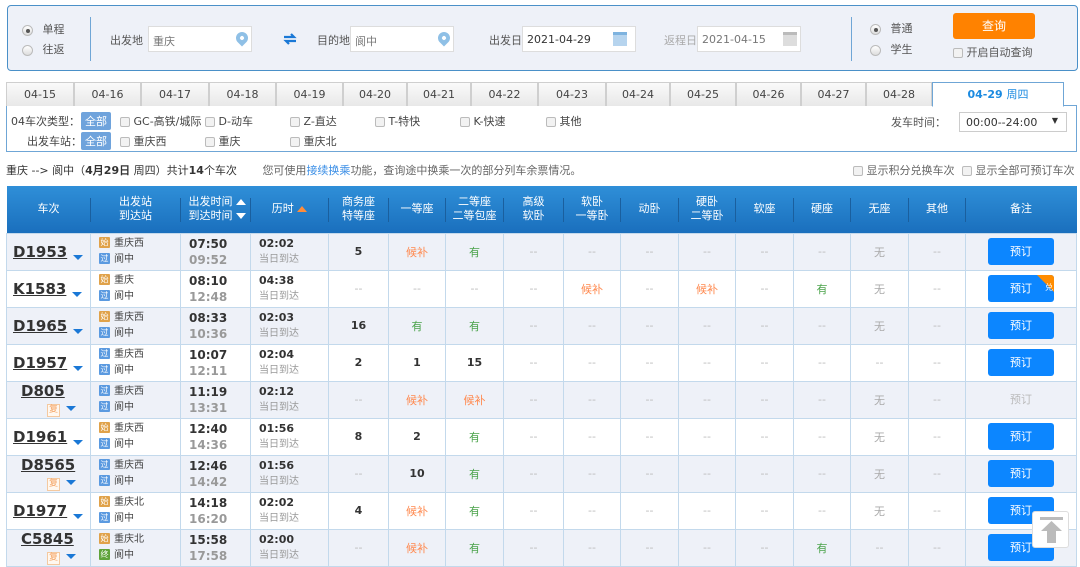 Image resolution: width=1080 pixels, height=567 pixels. What do you see at coordinates (211, 215) in the screenshot?
I see `sort-arrive-time: 到达时间` at bounding box center [211, 215].